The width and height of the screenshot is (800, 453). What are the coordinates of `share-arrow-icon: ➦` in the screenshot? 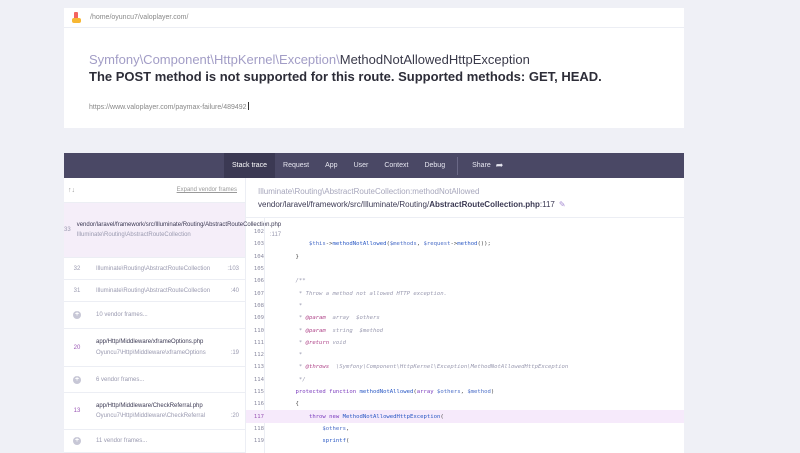 It's located at (499, 165).